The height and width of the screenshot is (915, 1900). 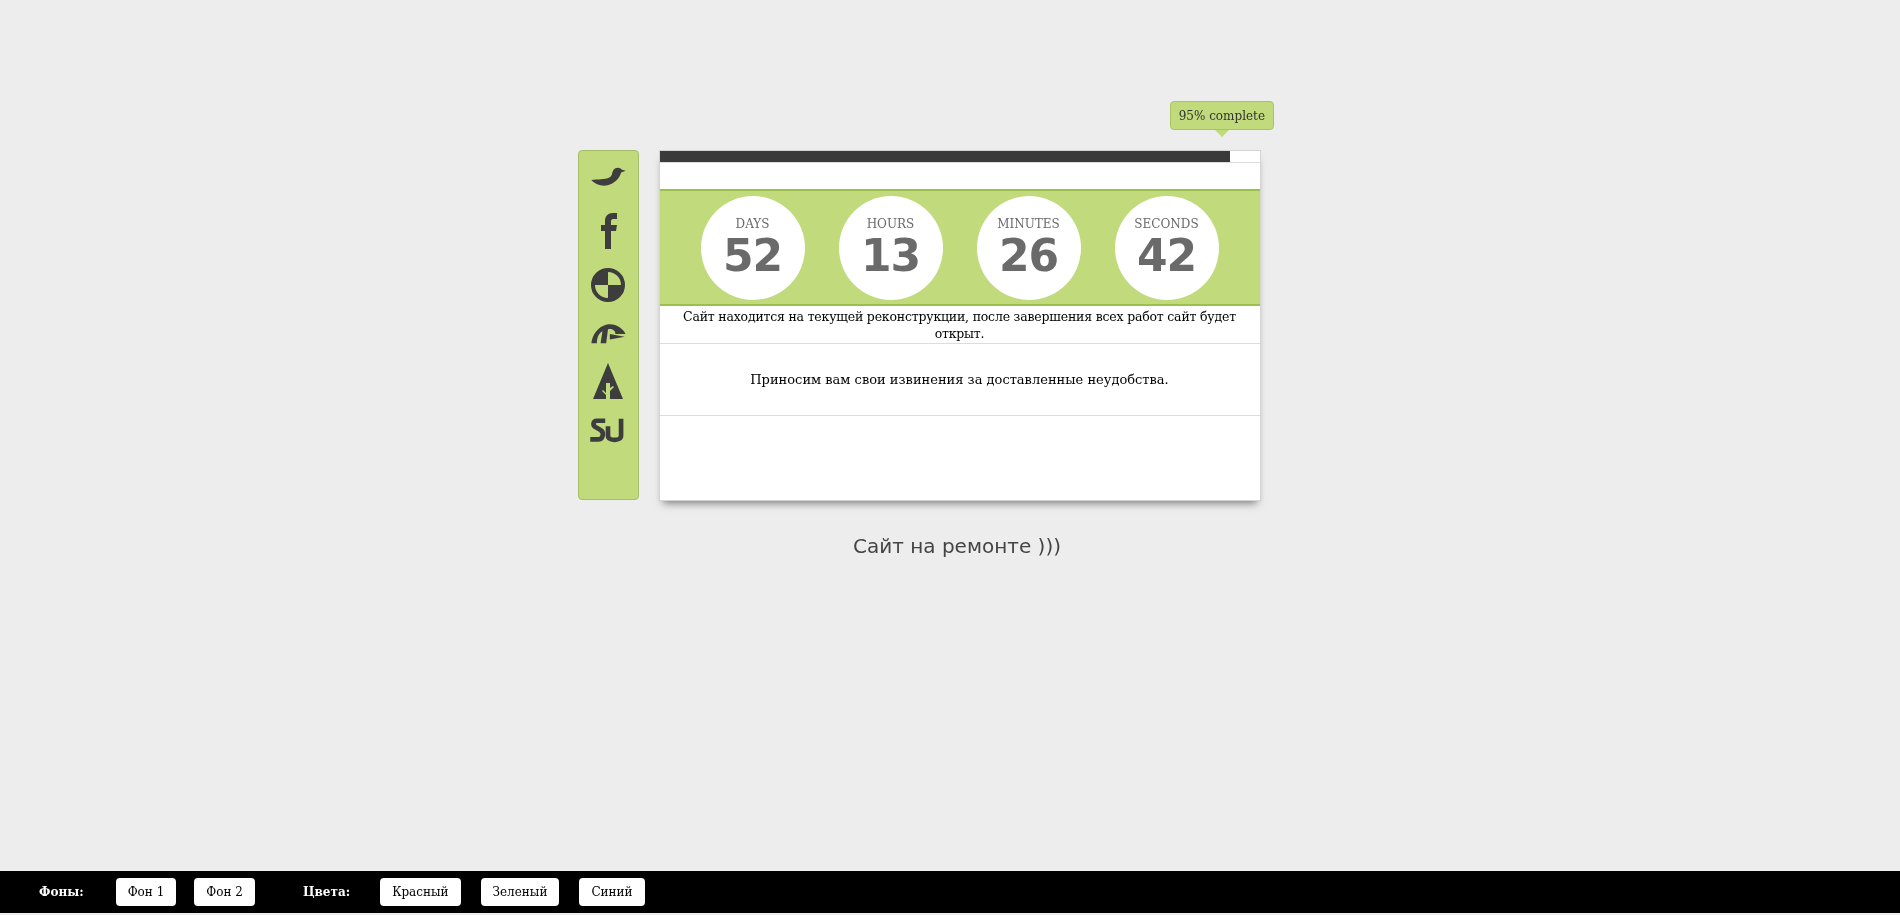 I want to click on status-message: Сайт находится на текущей реконструкции, после завершения всех работ сайт будет открыт., so click(x=959, y=325).